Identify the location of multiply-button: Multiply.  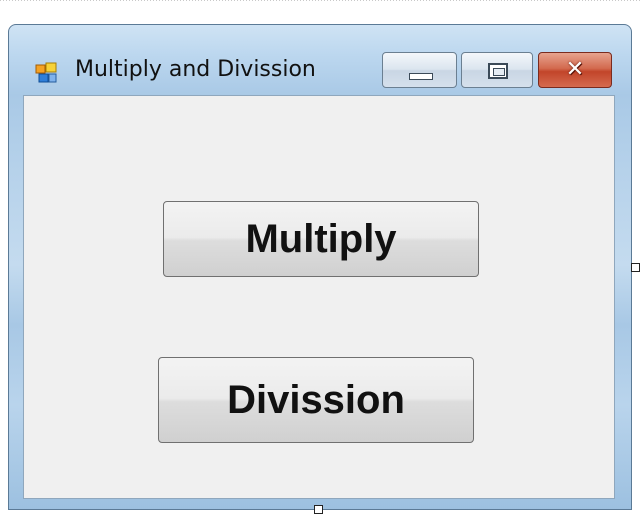
(321, 239).